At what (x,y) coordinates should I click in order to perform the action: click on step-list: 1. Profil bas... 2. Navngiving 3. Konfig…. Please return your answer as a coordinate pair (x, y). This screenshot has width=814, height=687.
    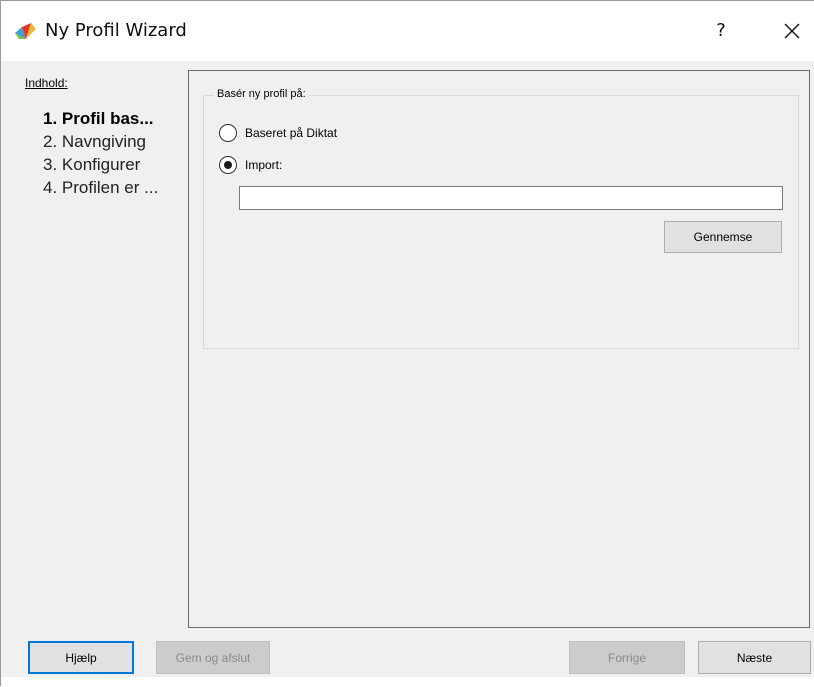
    Looking at the image, I should click on (113, 153).